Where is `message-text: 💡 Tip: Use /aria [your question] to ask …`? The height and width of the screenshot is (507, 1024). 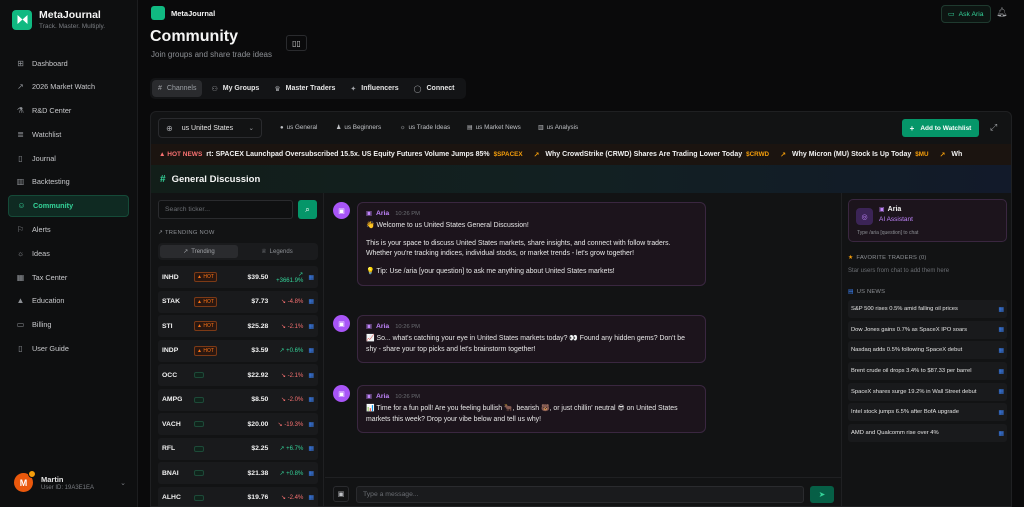
message-text: 💡 Tip: Use /aria [your question] to ask … is located at coordinates (490, 272).